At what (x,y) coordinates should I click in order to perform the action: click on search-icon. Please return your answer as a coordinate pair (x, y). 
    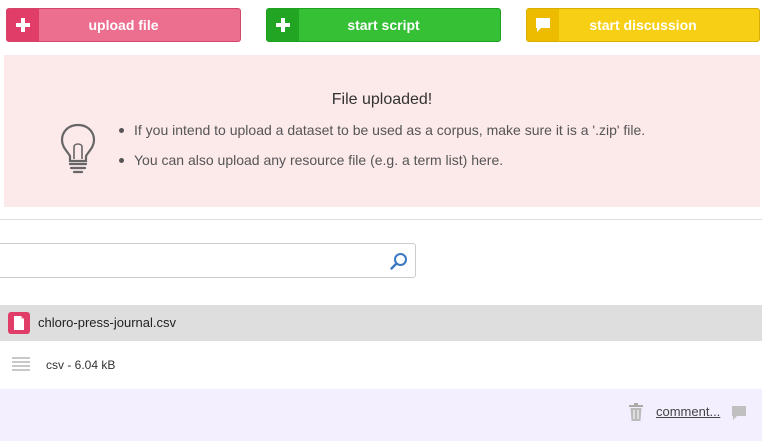
    Looking at the image, I should click on (399, 261).